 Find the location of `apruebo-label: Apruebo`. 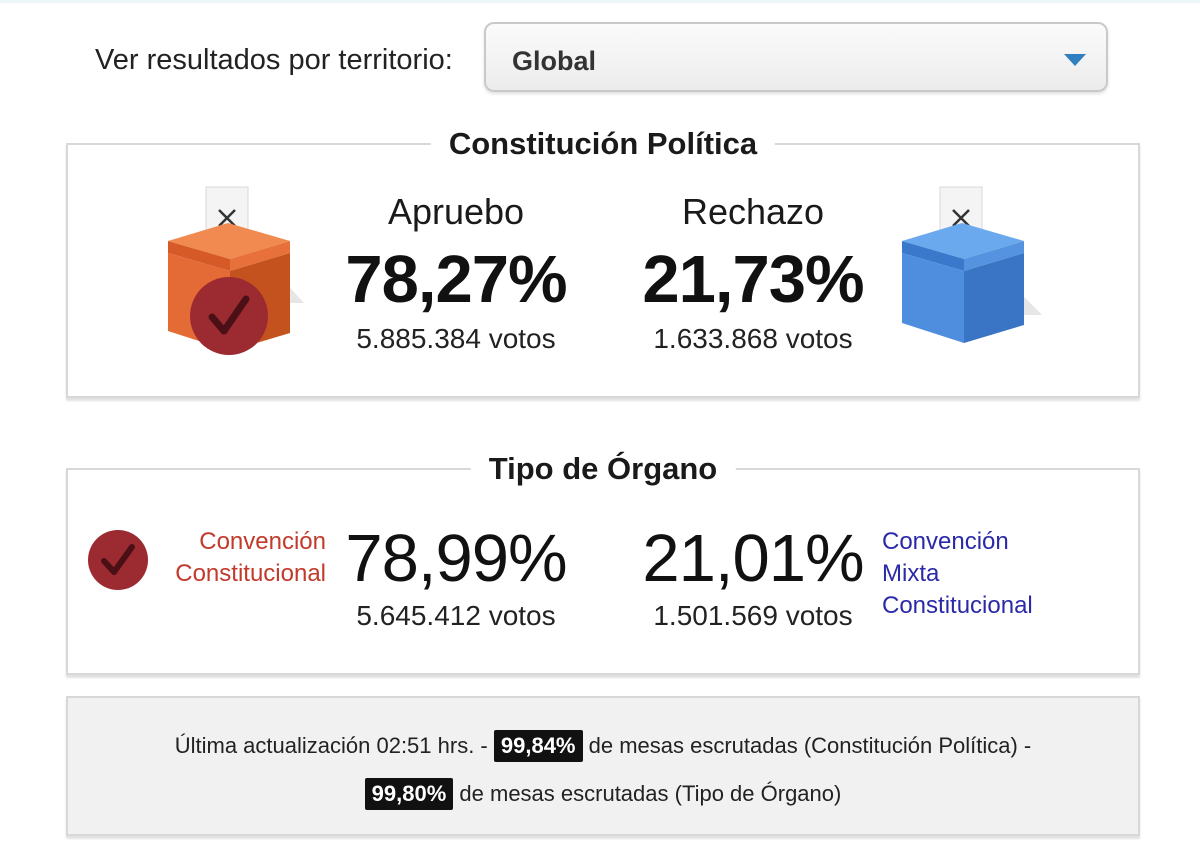

apruebo-label: Apruebo is located at coordinates (456, 211).